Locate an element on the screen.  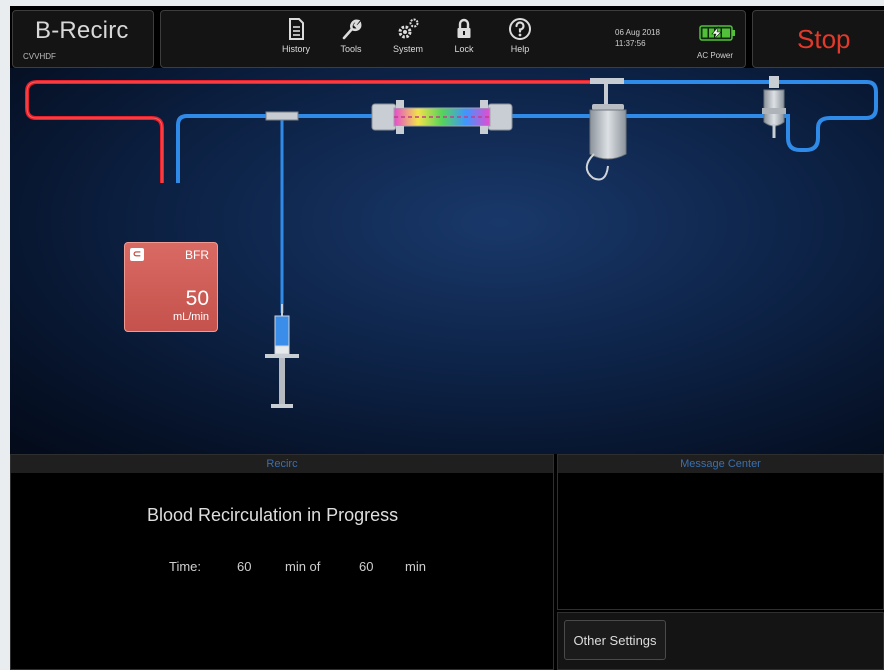
mode-indicator: B-Recirc CVVHDF is located at coordinates (83, 39).